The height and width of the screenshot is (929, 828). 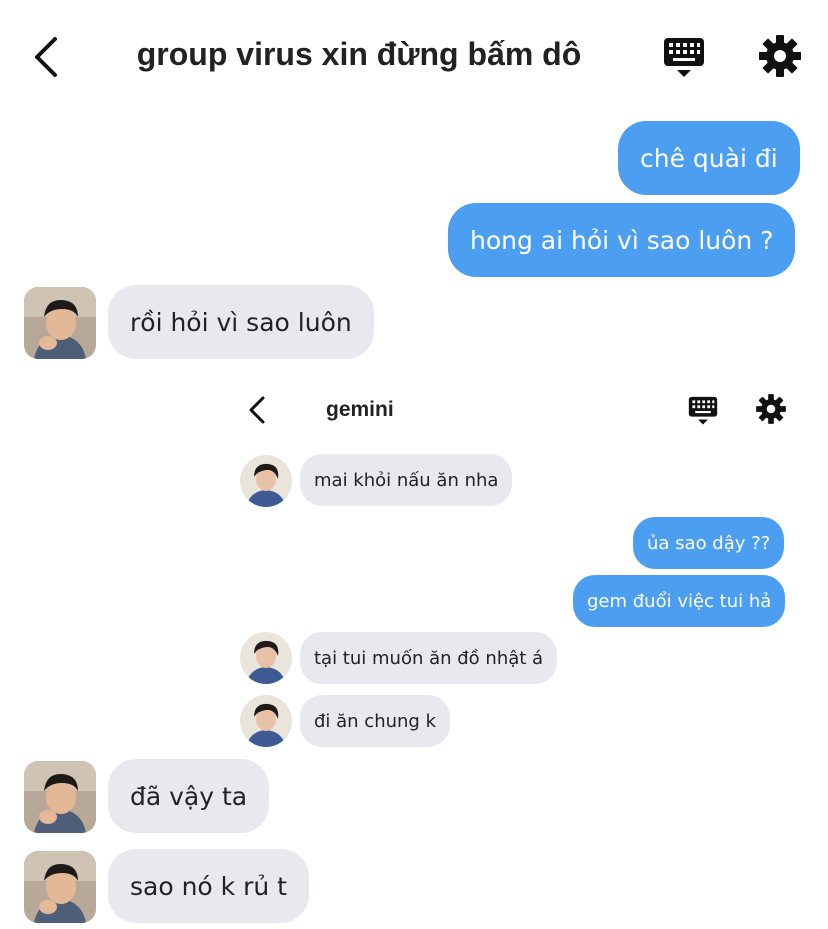 I want to click on message-bubble-outgoing: ủa sao dậy ??, so click(x=709, y=543).